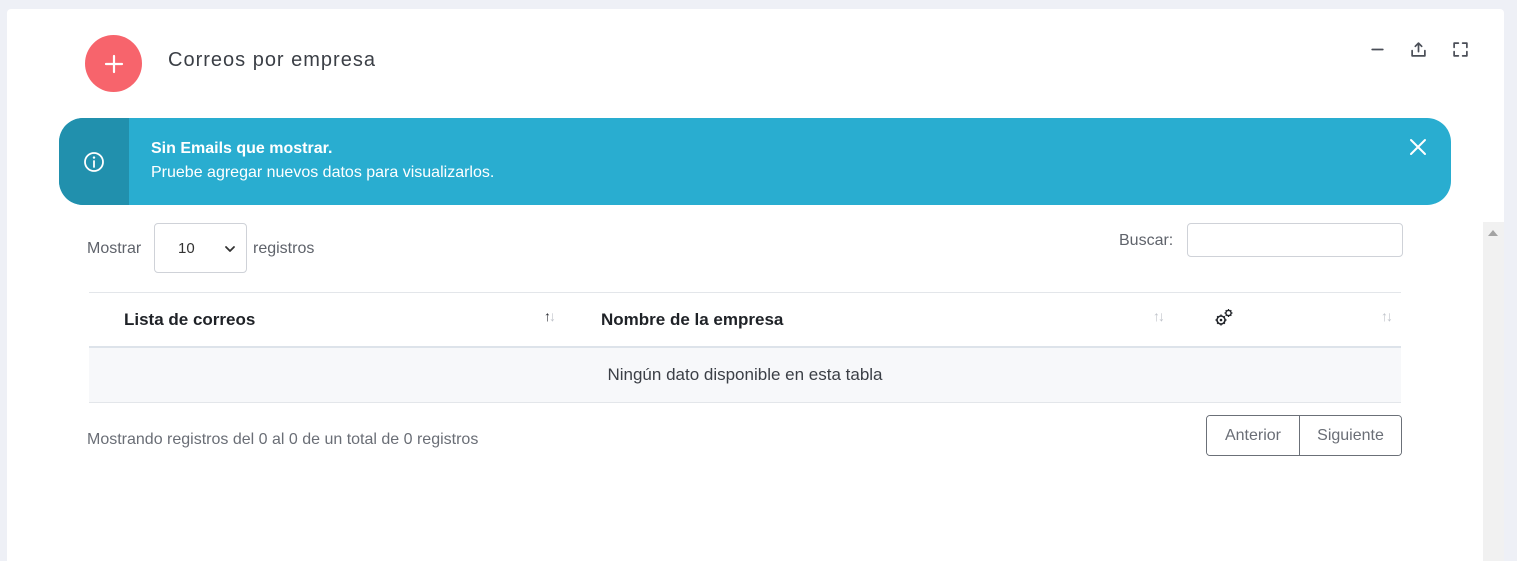  I want to click on length-suffix-label: registros, so click(284, 248).